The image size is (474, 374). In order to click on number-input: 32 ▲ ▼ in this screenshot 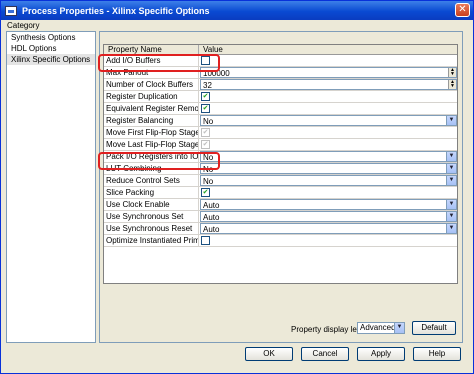, I will do `click(328, 84)`.